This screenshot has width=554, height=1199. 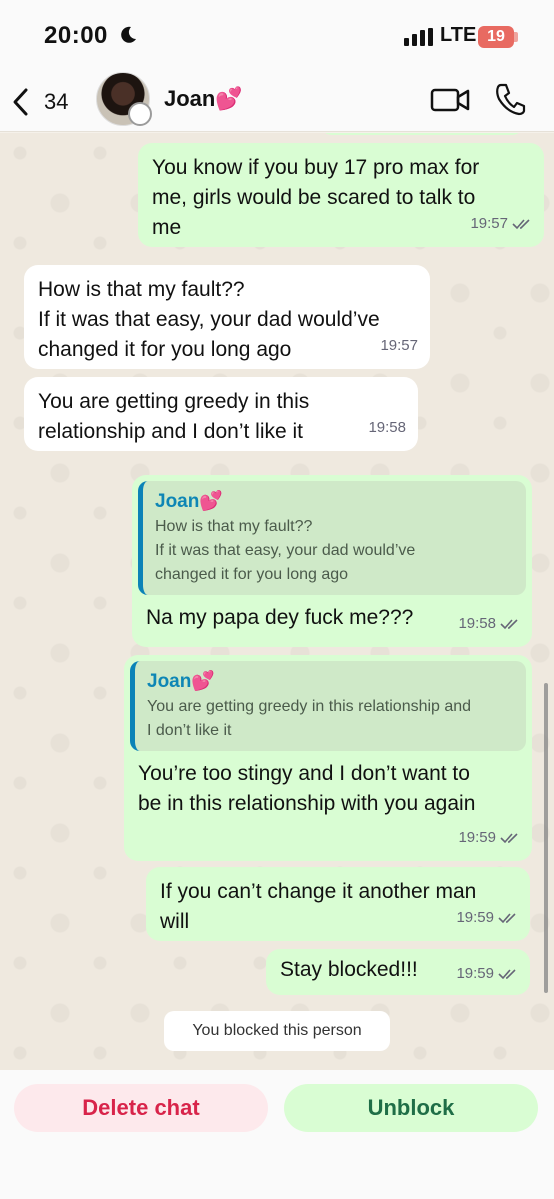 I want to click on battery-cap, so click(x=516, y=37).